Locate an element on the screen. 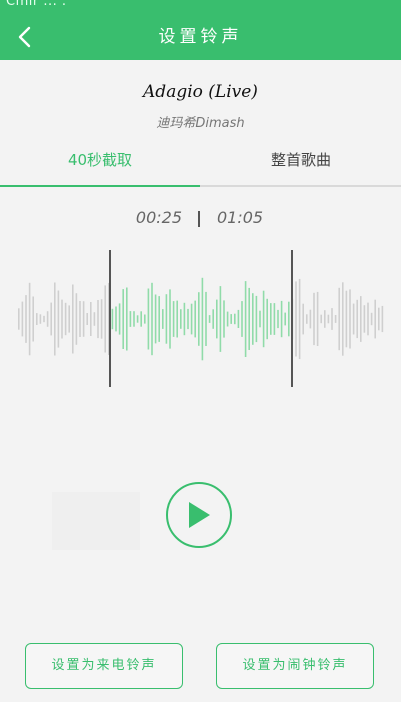 This screenshot has width=401, height=702. clip-start-handle is located at coordinates (110, 318).